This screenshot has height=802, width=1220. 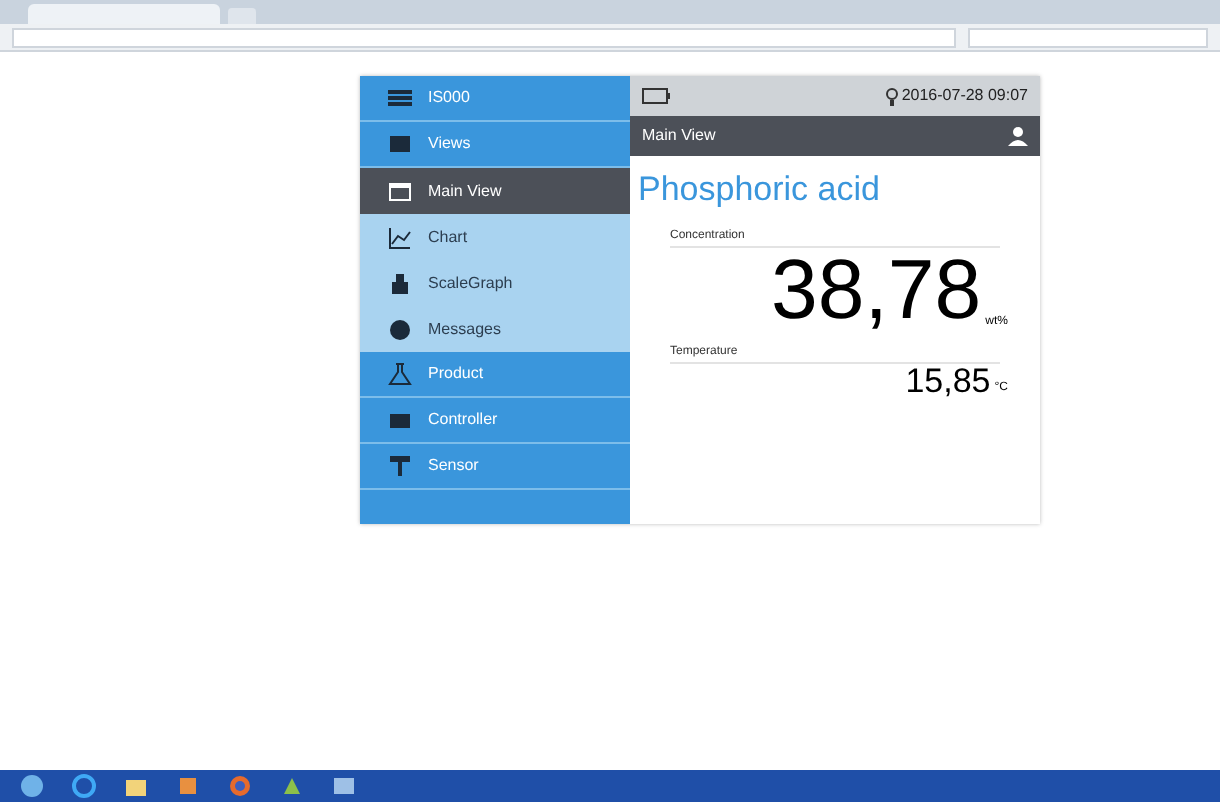 I want to click on battery-icon, so click(x=656, y=96).